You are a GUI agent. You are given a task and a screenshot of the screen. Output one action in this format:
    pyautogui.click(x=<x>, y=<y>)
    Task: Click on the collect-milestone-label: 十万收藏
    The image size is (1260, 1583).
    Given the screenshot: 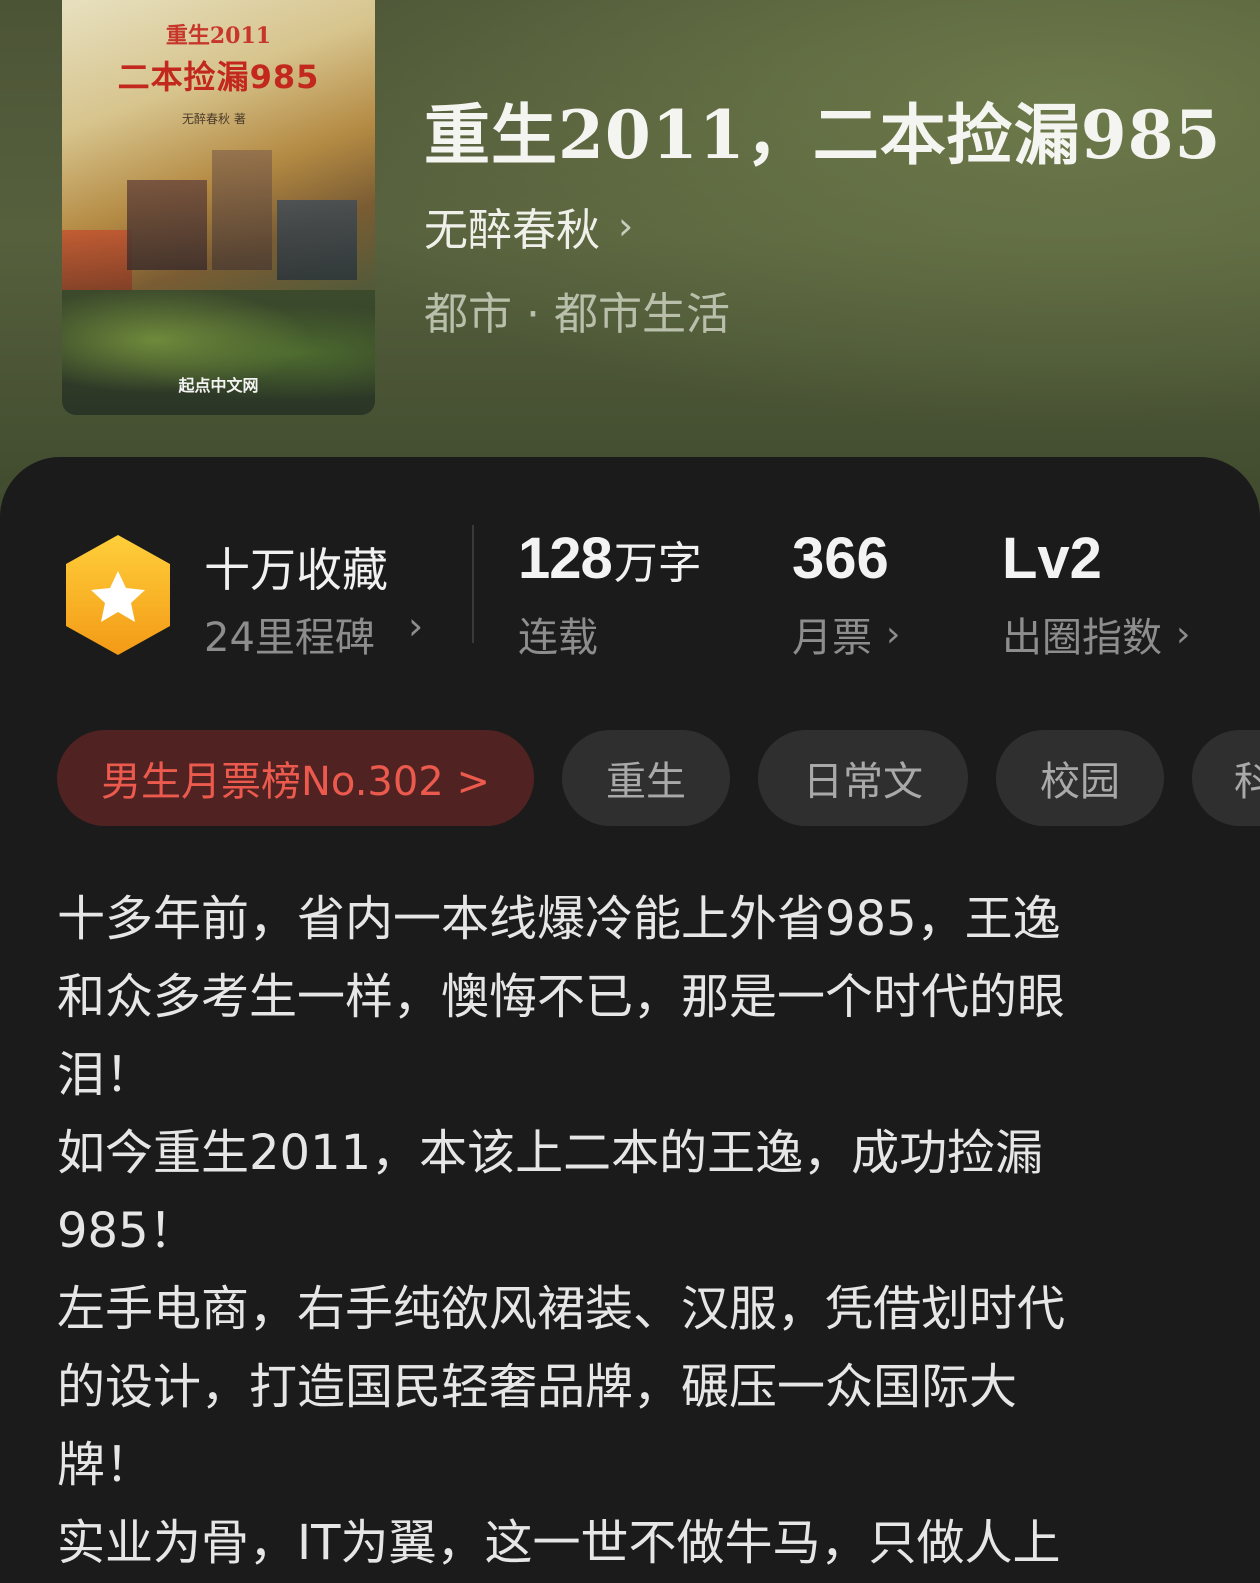 What is the action you would take?
    pyautogui.click(x=296, y=567)
    